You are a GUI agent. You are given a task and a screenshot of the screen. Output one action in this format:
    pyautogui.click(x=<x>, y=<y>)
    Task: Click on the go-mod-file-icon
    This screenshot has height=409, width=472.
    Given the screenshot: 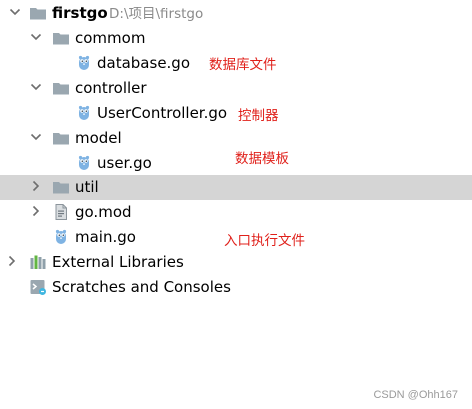 What is the action you would take?
    pyautogui.click(x=61, y=212)
    